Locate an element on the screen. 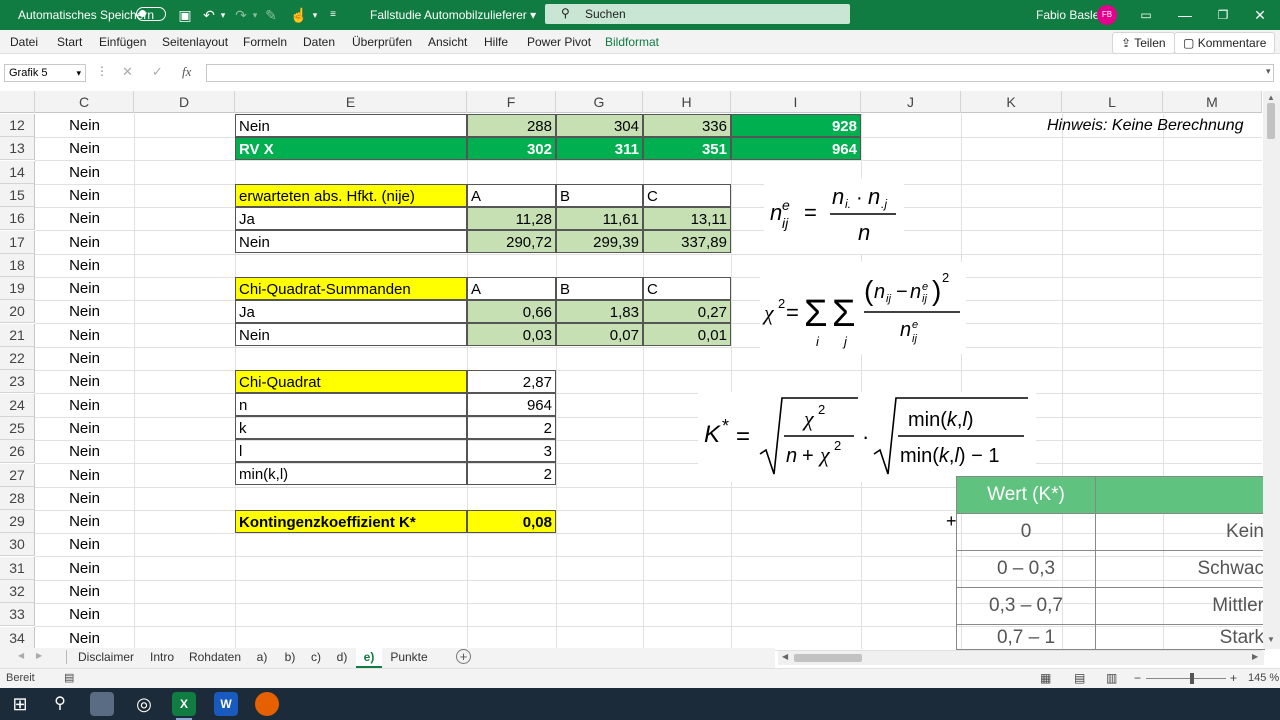  cell-c28: Nein is located at coordinates (84, 498).